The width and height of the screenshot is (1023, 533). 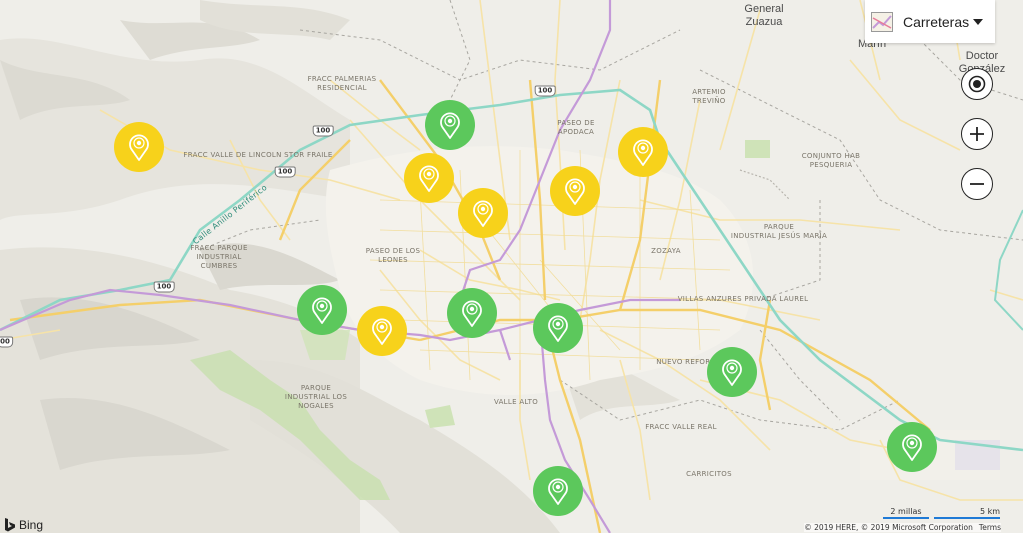 What do you see at coordinates (990, 527) in the screenshot?
I see `terms-link: Terms` at bounding box center [990, 527].